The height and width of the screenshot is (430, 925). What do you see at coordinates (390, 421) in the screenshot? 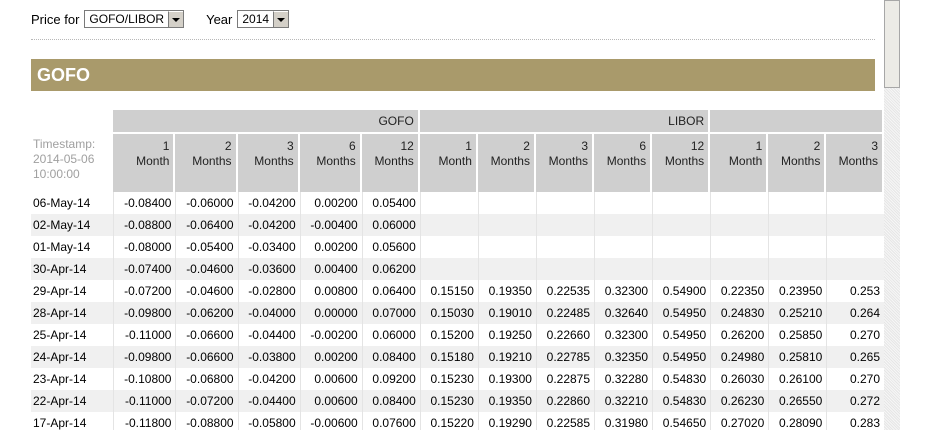
I see `rate-cell: 0.07600` at bounding box center [390, 421].